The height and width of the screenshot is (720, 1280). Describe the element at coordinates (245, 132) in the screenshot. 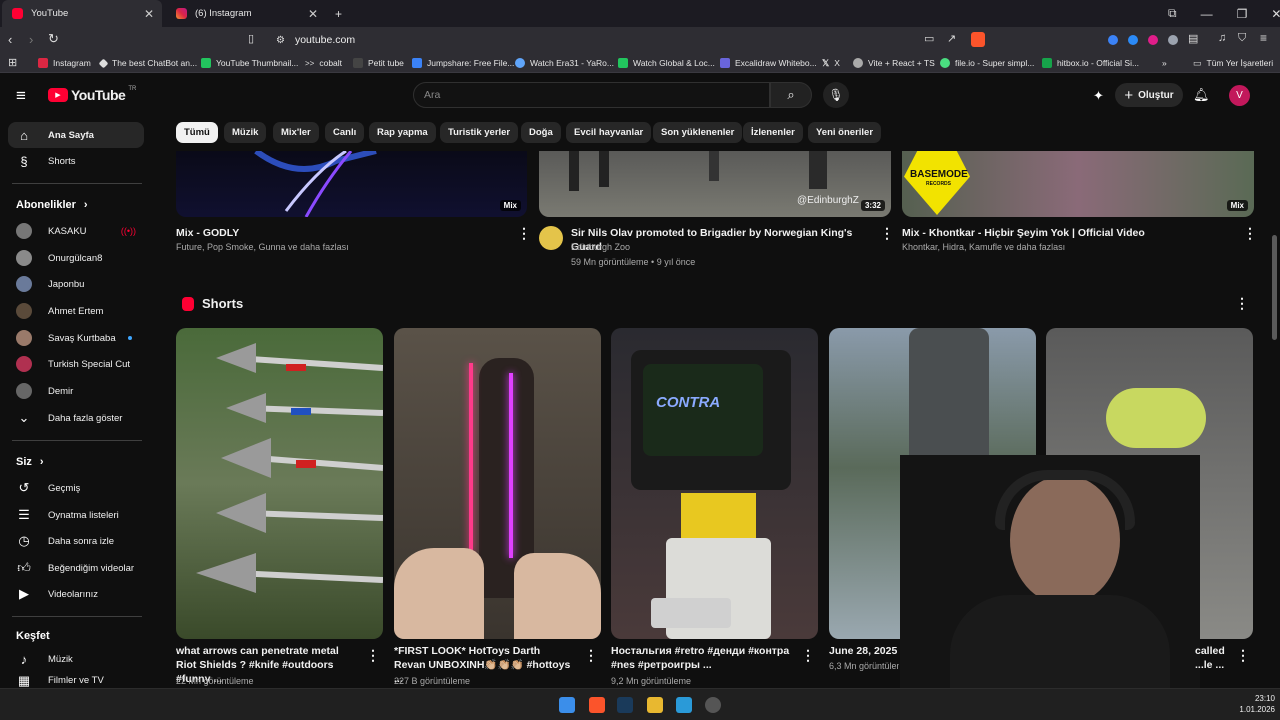

I see `chip-music: Müzik` at that location.